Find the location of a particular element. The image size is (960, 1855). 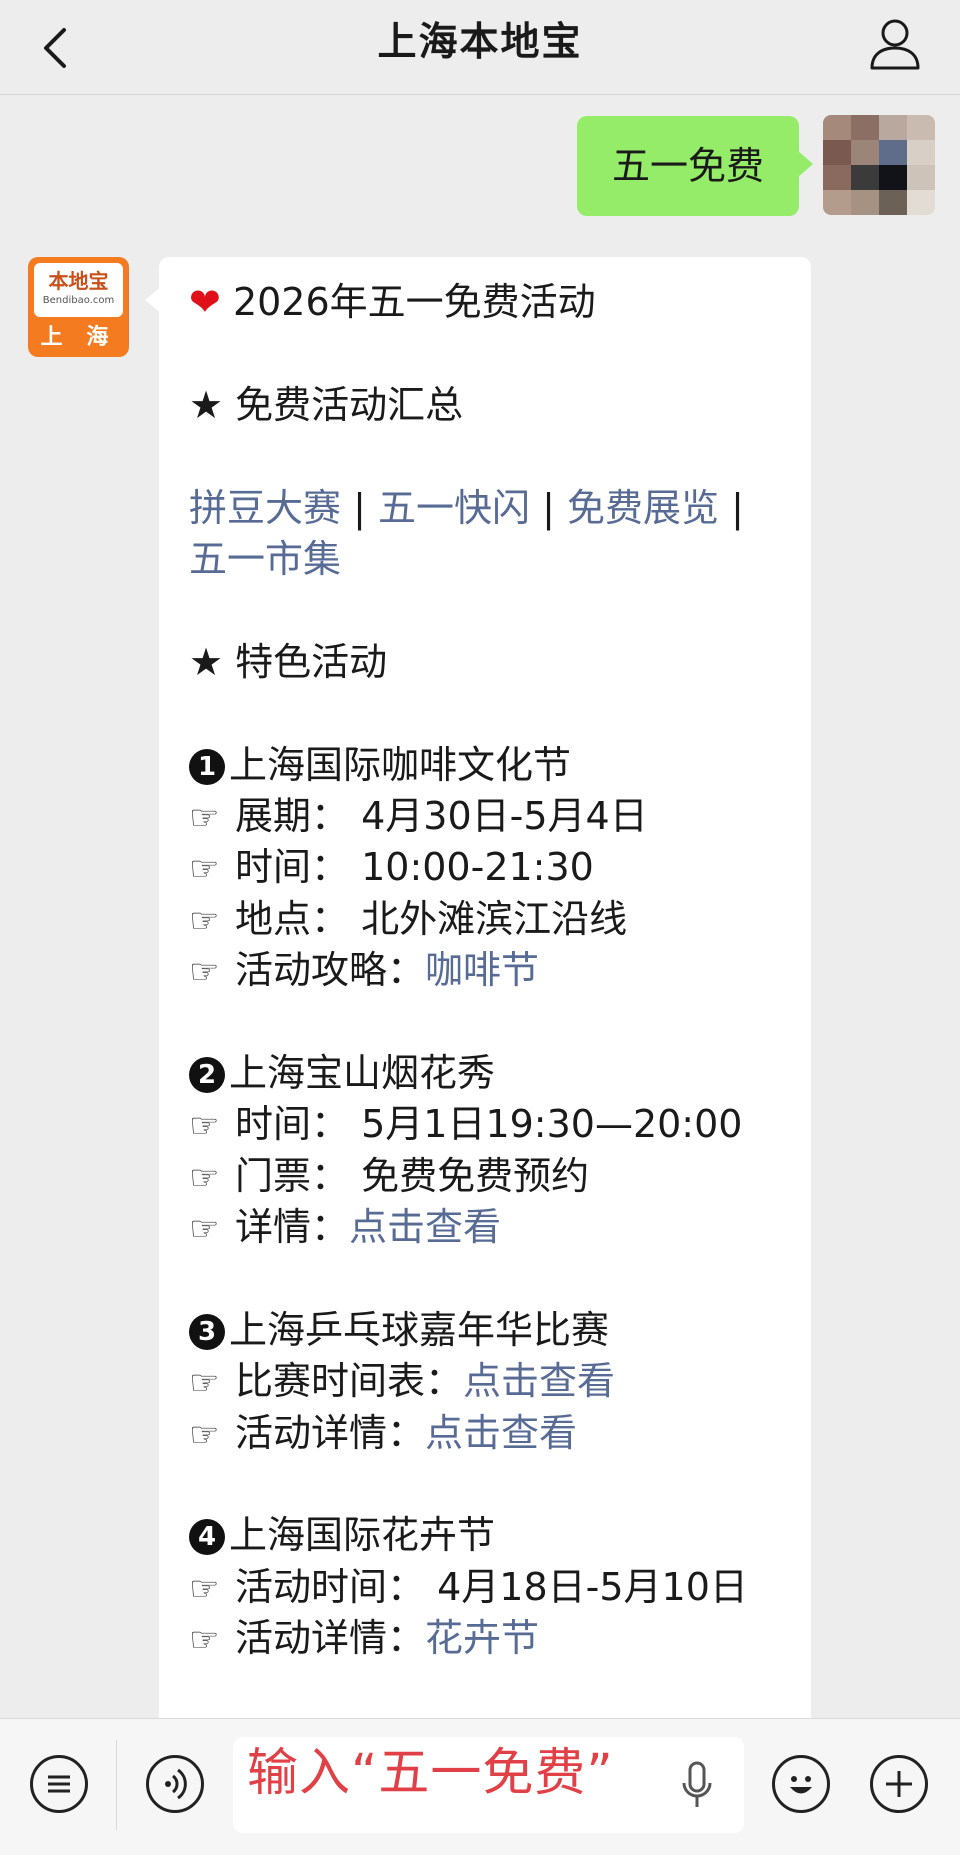

detail-label: 活动时间： is located at coordinates (330, 1586).